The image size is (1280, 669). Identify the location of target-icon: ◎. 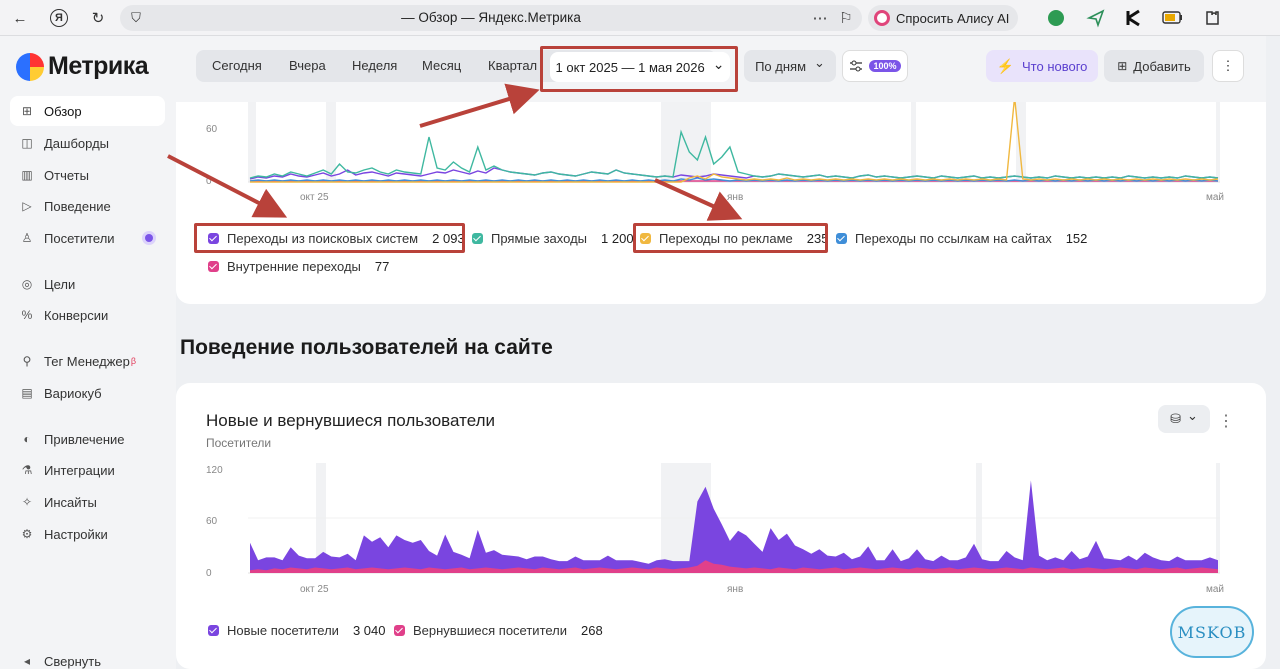
(27, 284).